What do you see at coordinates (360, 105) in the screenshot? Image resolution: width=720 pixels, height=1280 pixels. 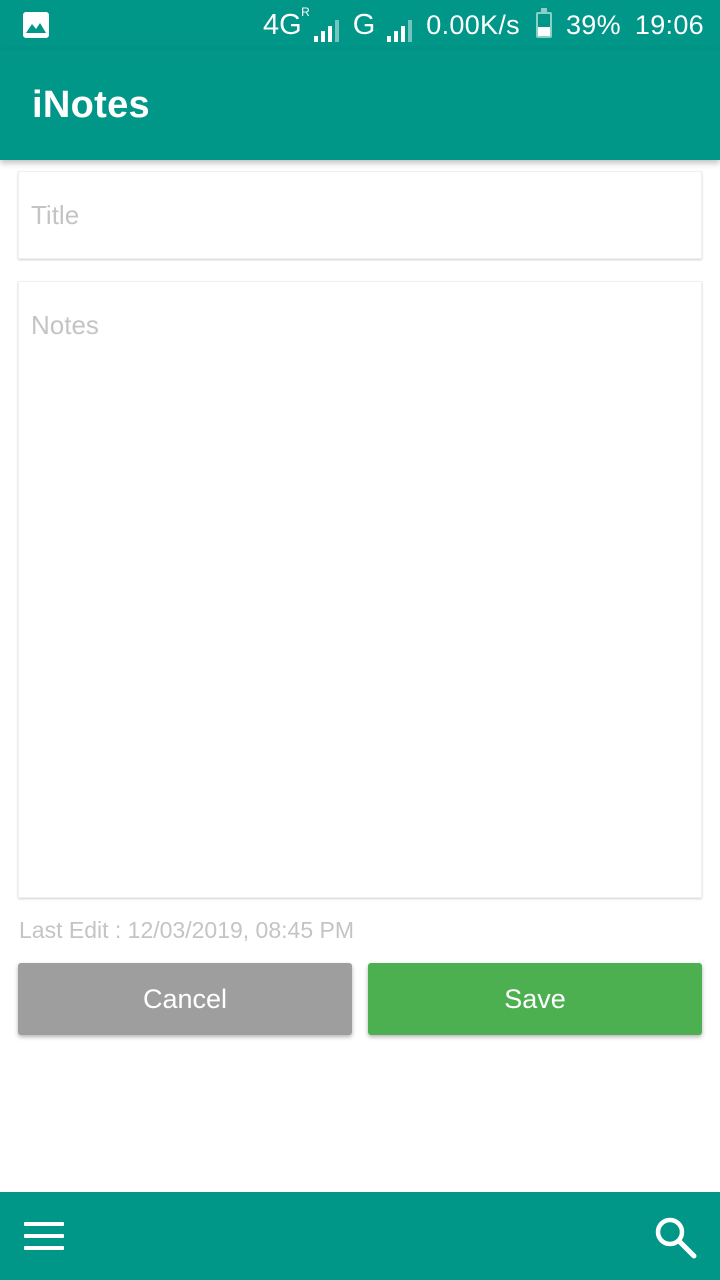 I see `app-bar: iNotes` at bounding box center [360, 105].